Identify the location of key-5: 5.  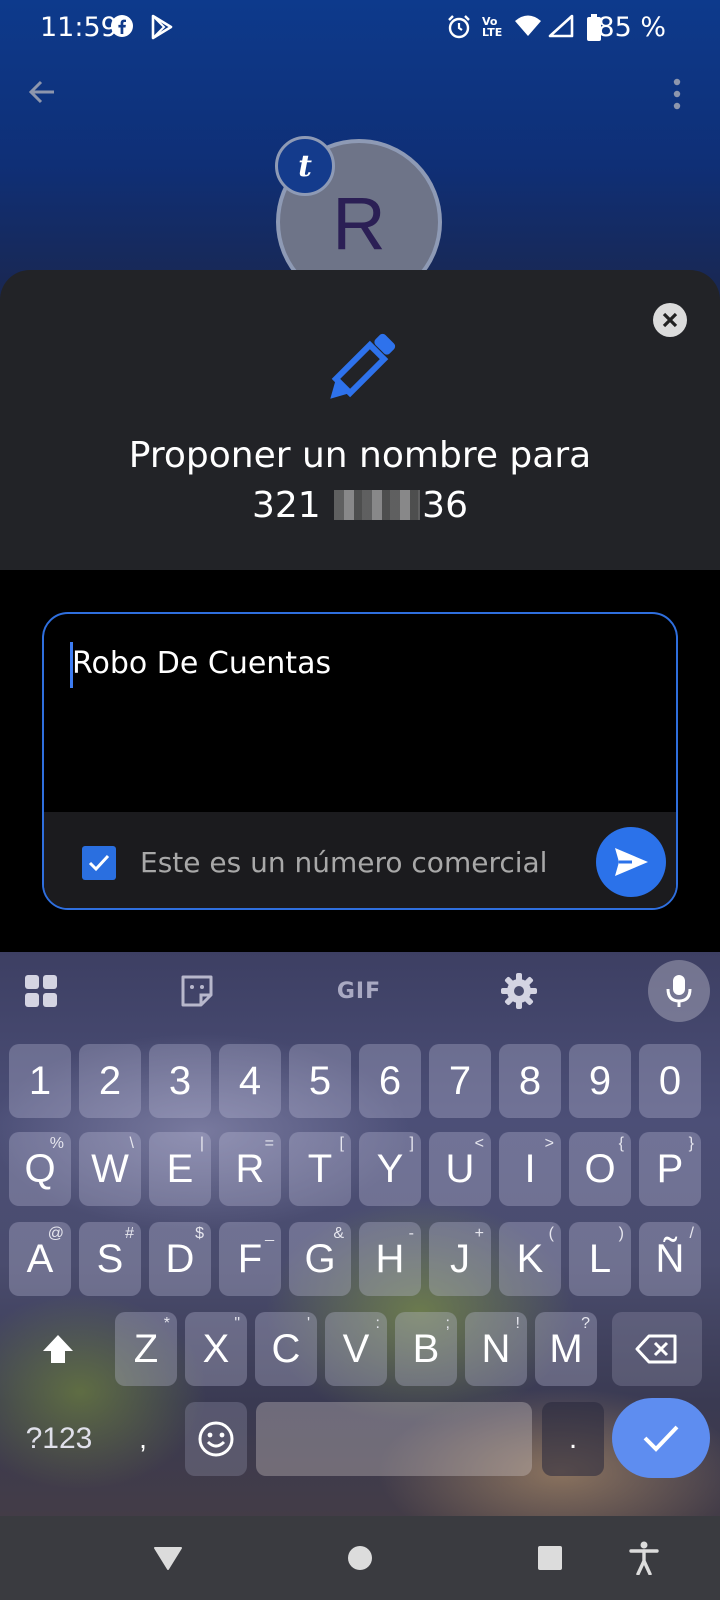
(320, 1081).